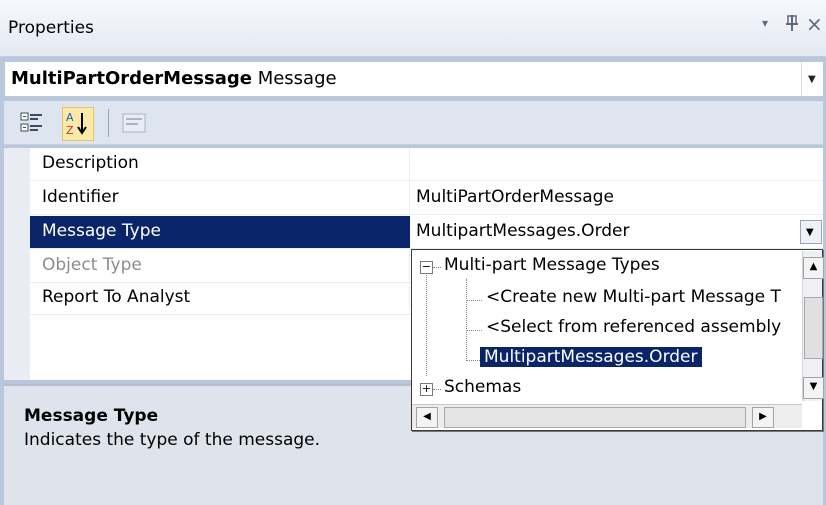 The height and width of the screenshot is (505, 826). I want to click on object-type: Message, so click(297, 78).